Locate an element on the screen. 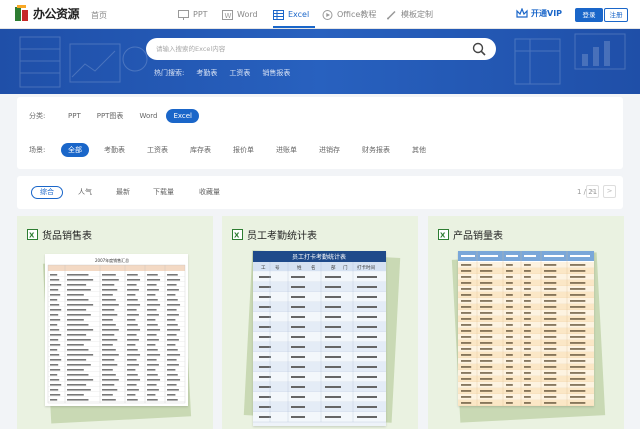 Image resolution: width=640 pixels, height=429 pixels. word-icon: W is located at coordinates (227, 14).